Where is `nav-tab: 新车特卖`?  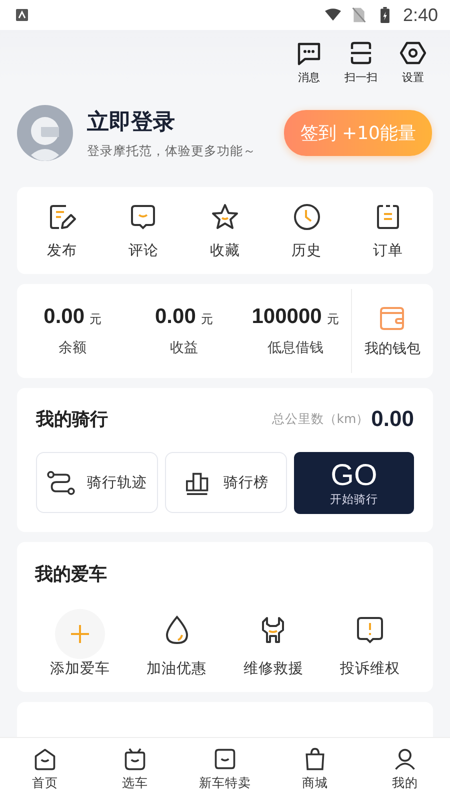 nav-tab: 新车特卖 is located at coordinates (225, 769).